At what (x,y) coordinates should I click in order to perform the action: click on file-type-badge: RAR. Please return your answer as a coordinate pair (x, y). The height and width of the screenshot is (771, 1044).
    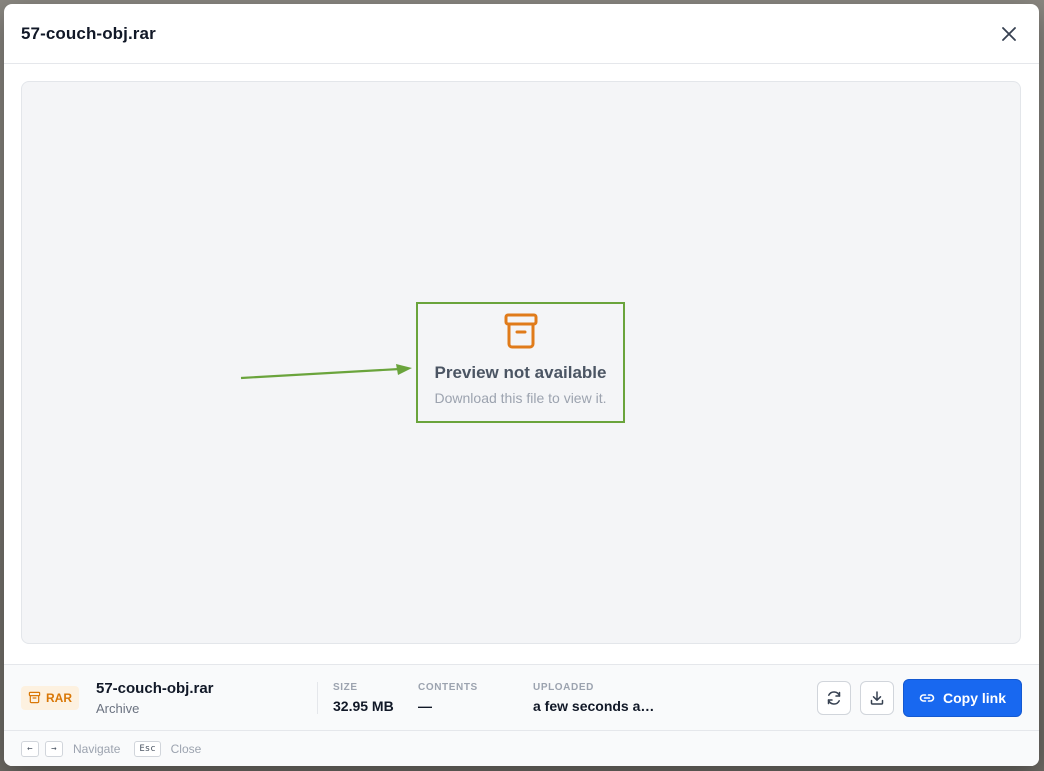
    Looking at the image, I should click on (50, 697).